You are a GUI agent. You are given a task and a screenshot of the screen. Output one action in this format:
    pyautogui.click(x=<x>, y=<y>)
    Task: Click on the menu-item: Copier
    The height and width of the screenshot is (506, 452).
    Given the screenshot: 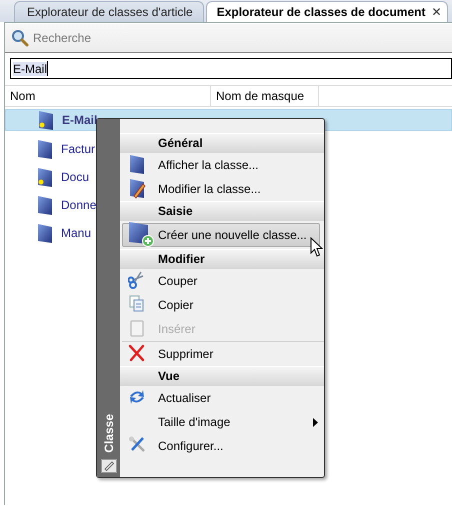 What is the action you would take?
    pyautogui.click(x=222, y=305)
    